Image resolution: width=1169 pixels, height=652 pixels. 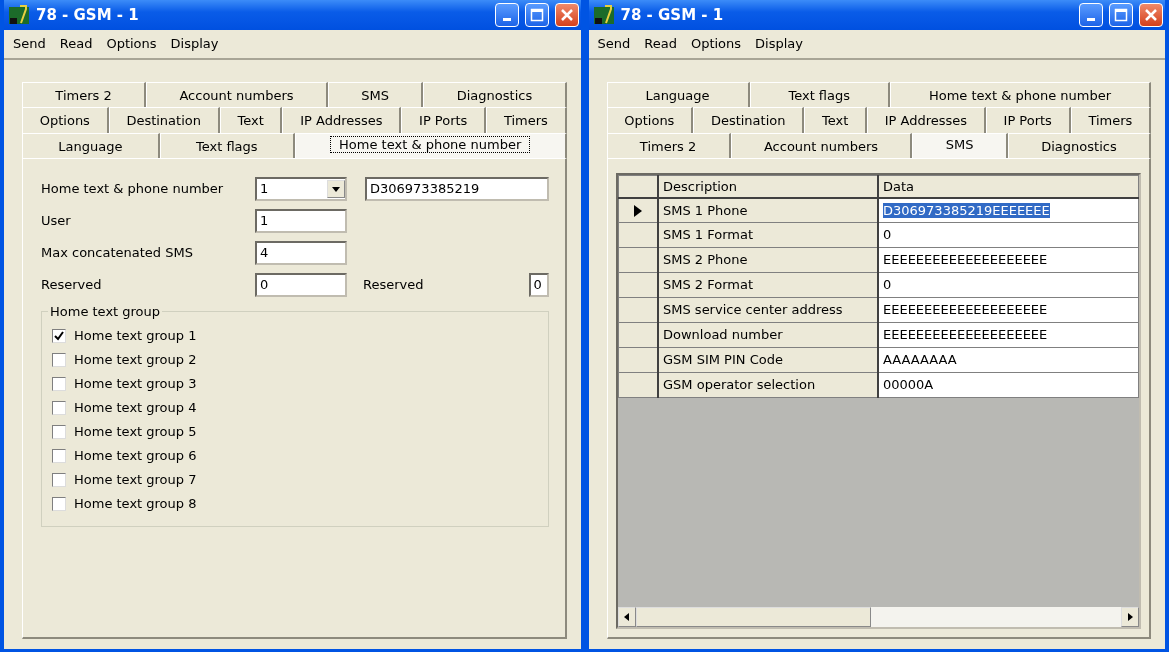 I want to click on table-cell: D306973385219EEEEEEE, so click(x=966, y=210).